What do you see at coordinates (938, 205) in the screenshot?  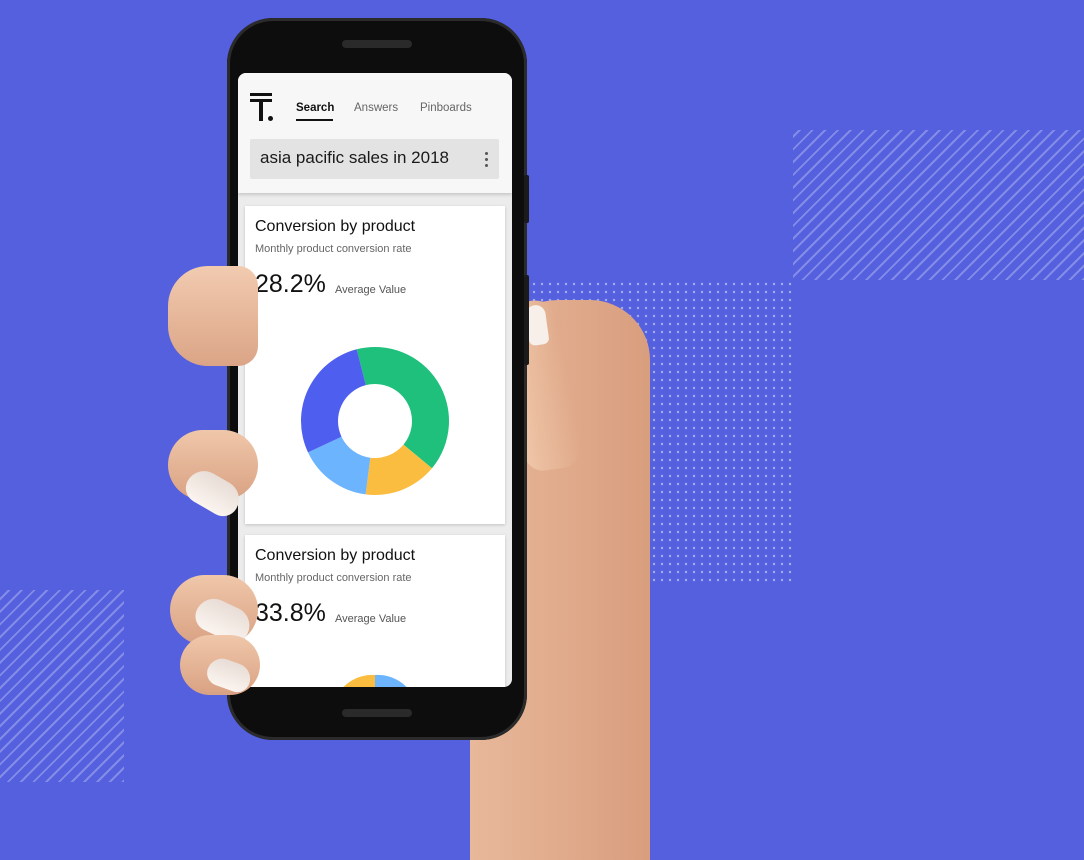 I see `decorative-stripes-right` at bounding box center [938, 205].